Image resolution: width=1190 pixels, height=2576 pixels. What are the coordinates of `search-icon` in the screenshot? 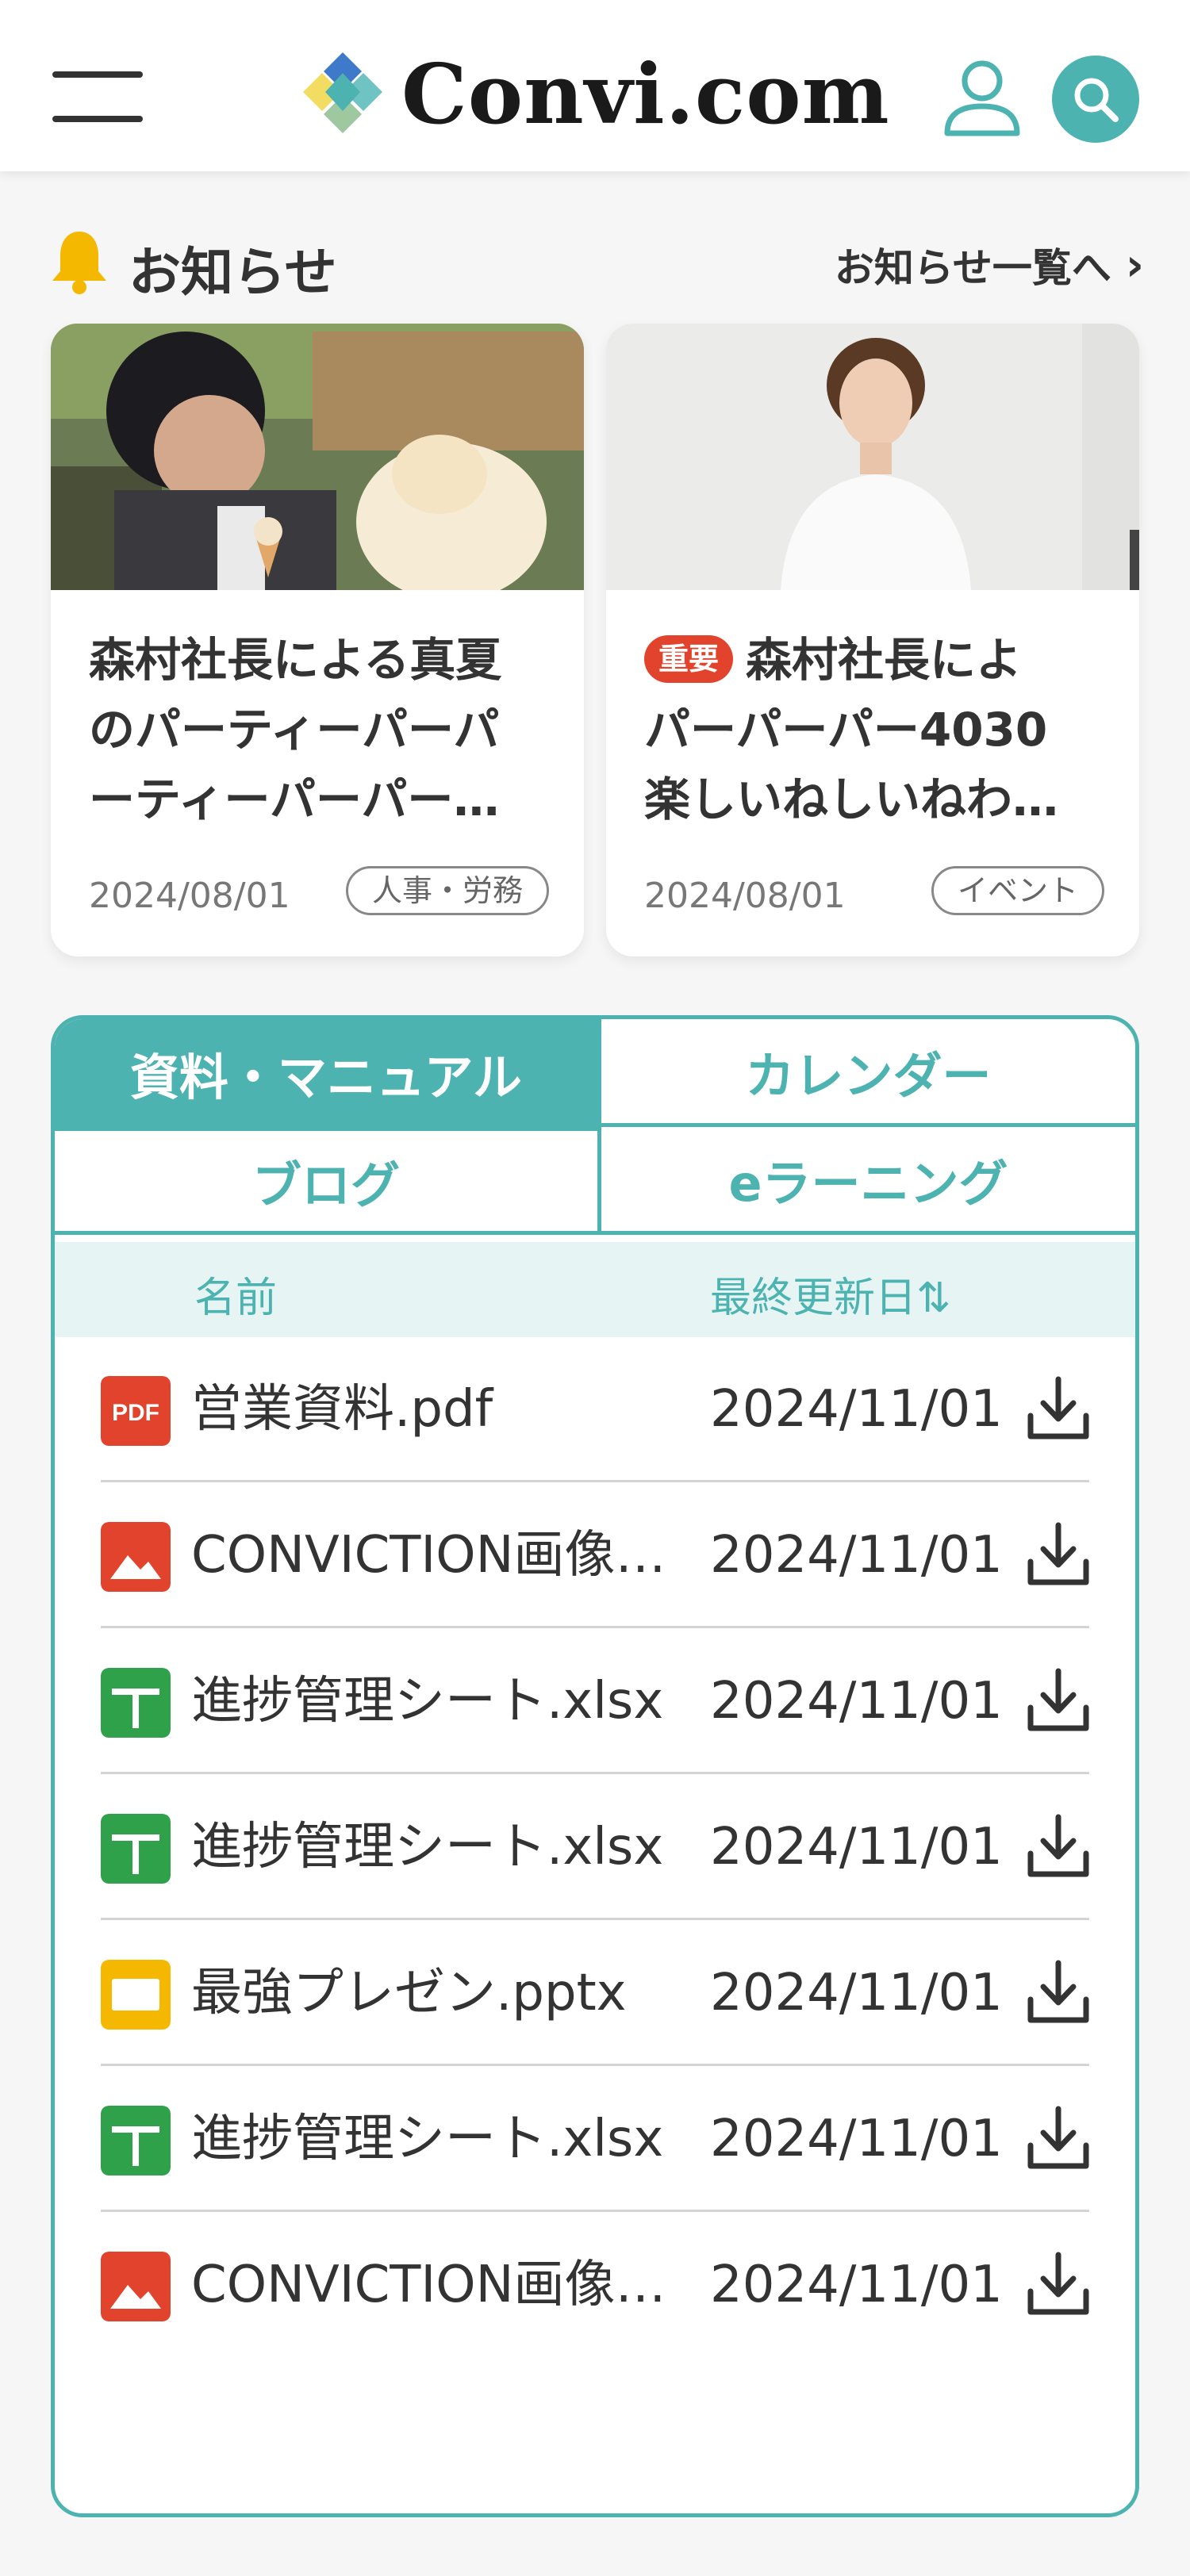 It's located at (1096, 100).